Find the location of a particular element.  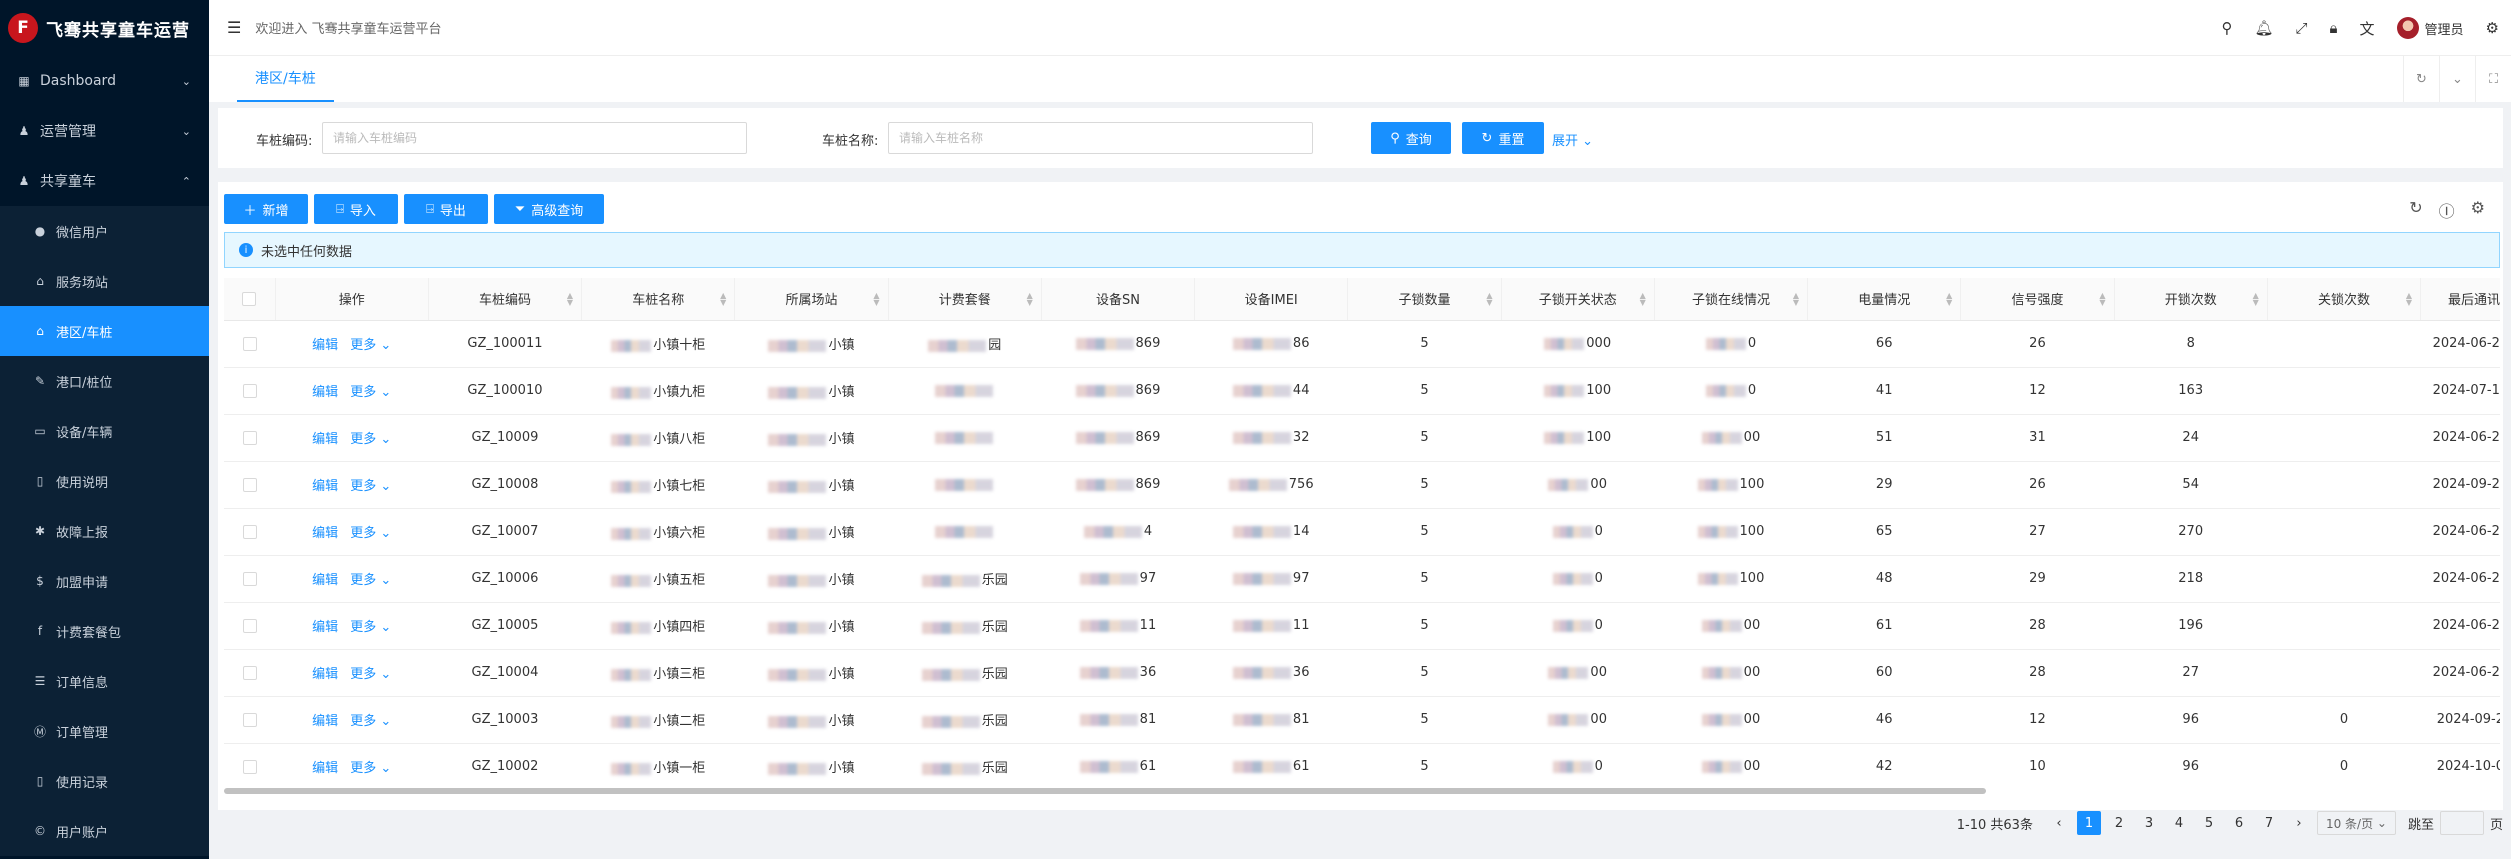

col-header: 信号强度 ▲ ▼ is located at coordinates (2037, 299).